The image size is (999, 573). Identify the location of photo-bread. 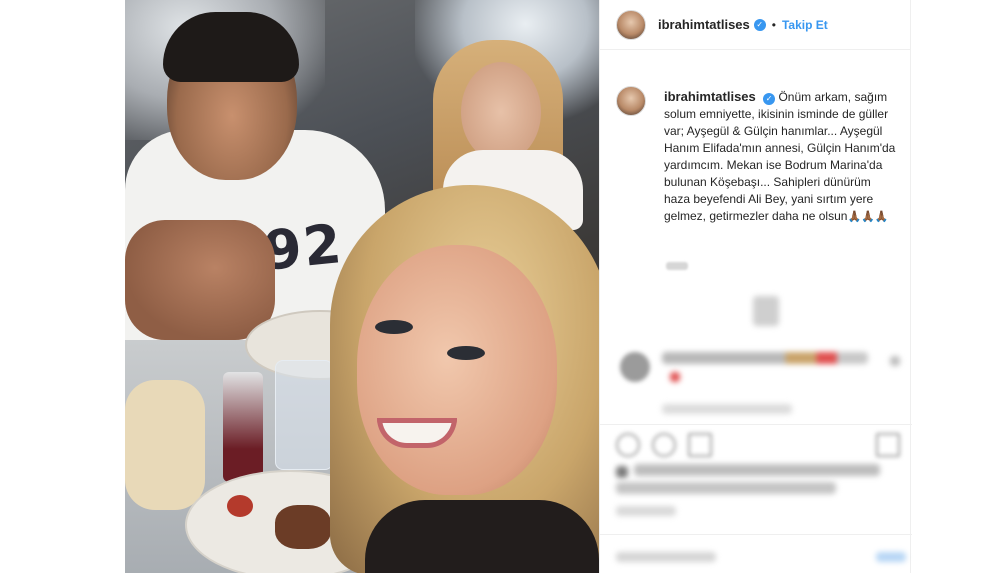
(165, 445).